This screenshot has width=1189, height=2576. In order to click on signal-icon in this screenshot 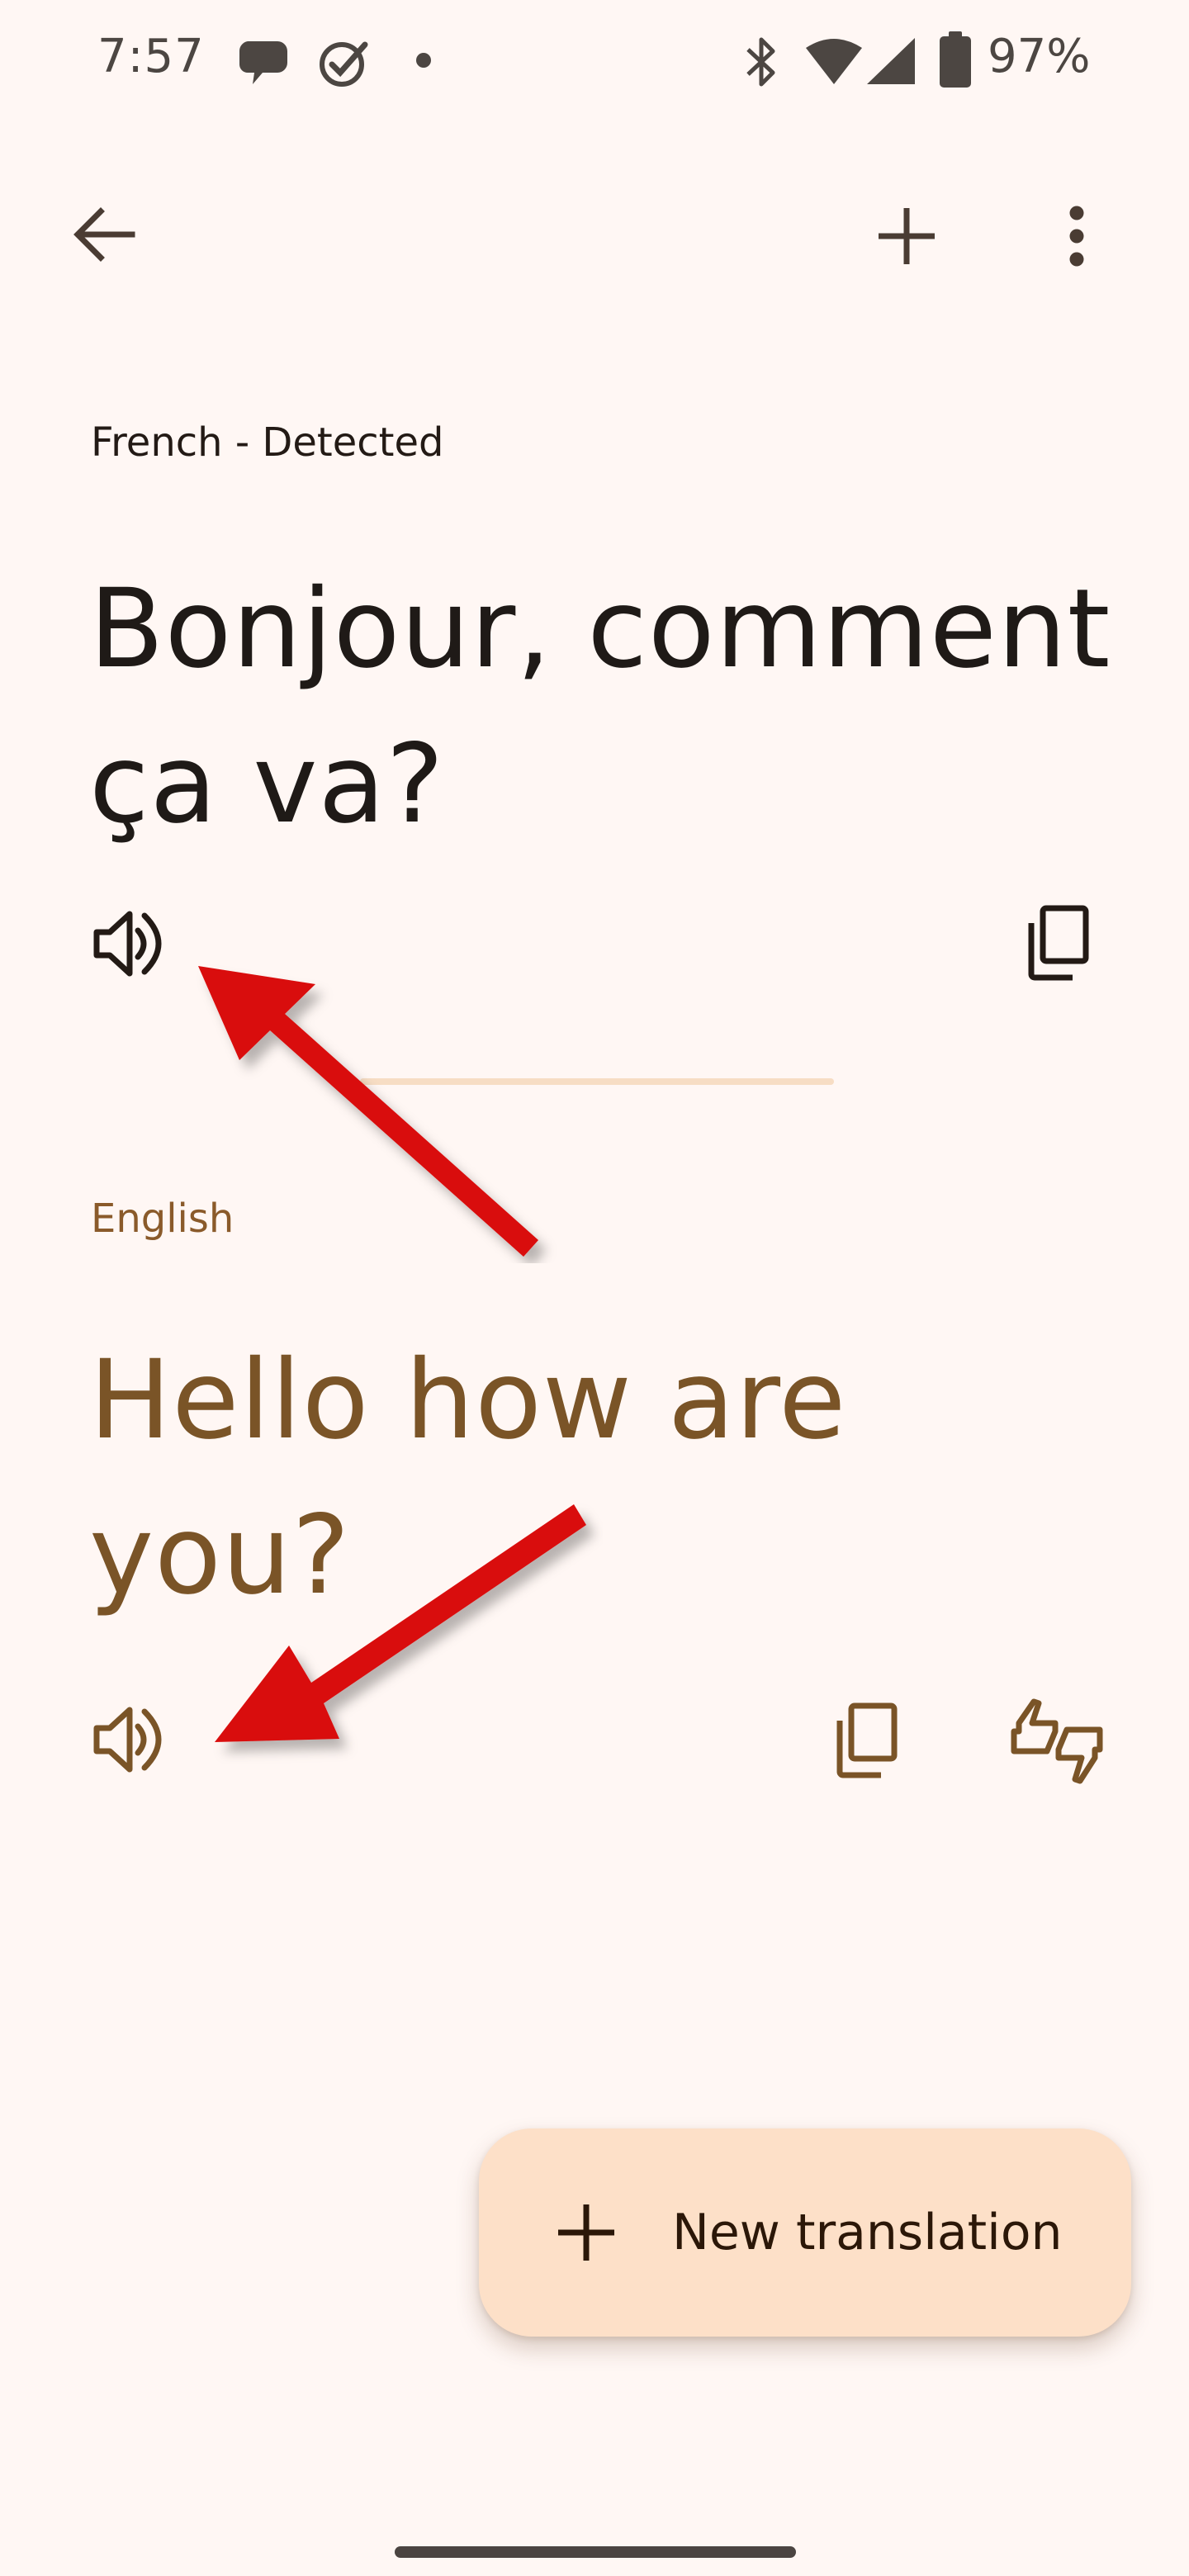, I will do `click(891, 61)`.